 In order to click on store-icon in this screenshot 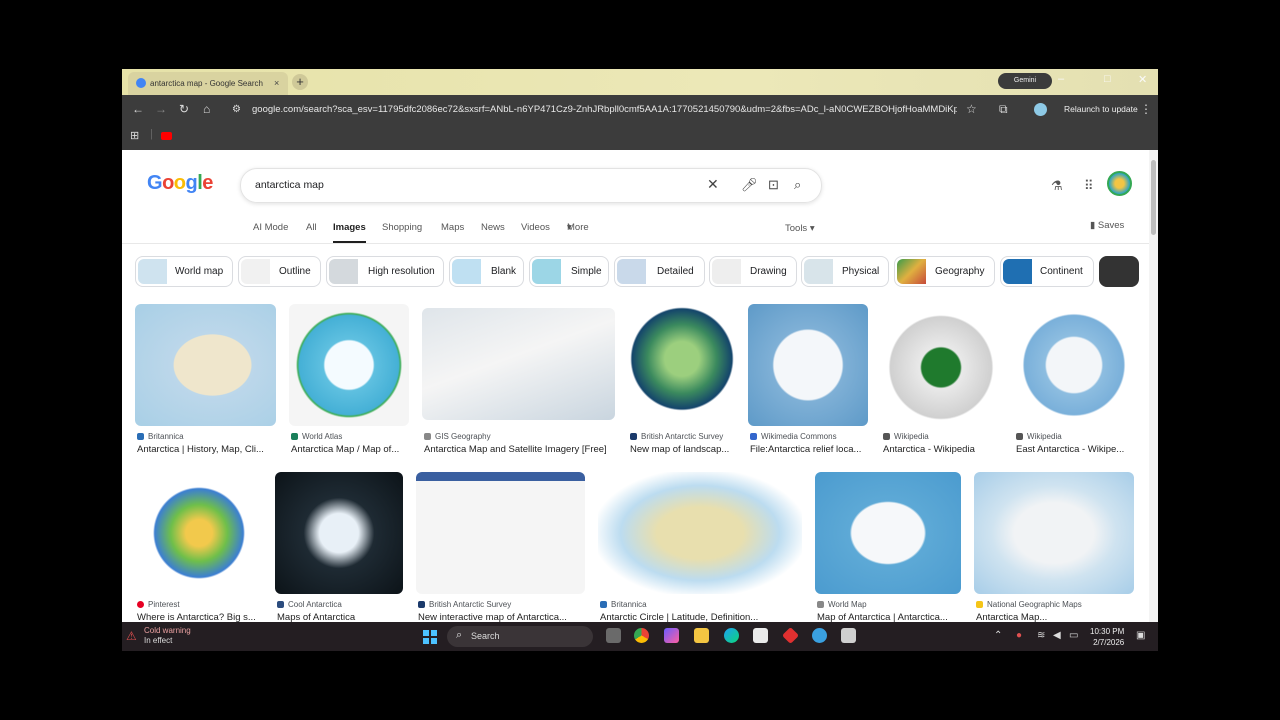, I will do `click(760, 635)`.